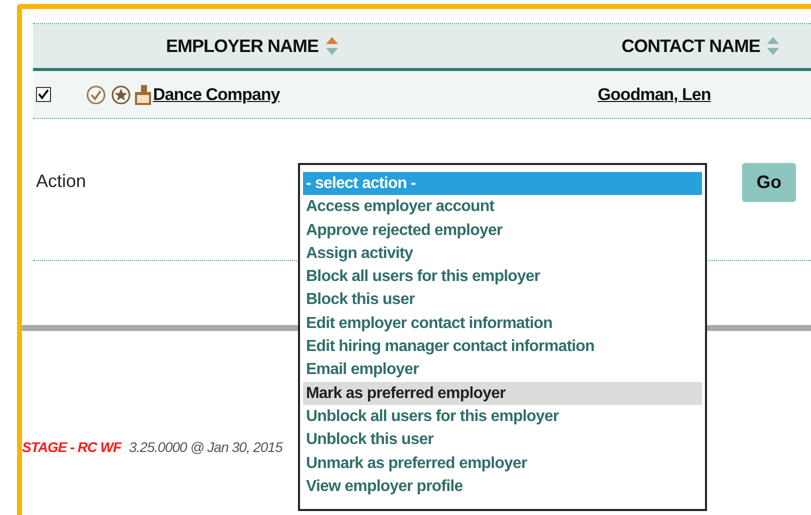 The image size is (811, 515). Describe the element at coordinates (502, 184) in the screenshot. I see `dropdown-option: - select action -` at that location.